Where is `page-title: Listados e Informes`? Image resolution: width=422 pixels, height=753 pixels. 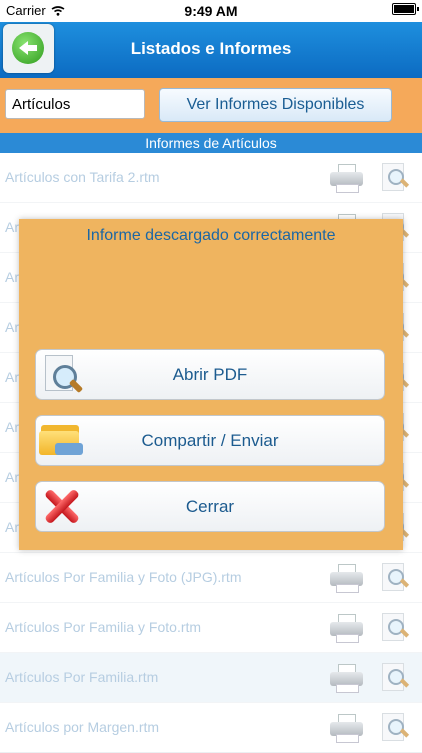
page-title: Listados e Informes is located at coordinates (211, 48).